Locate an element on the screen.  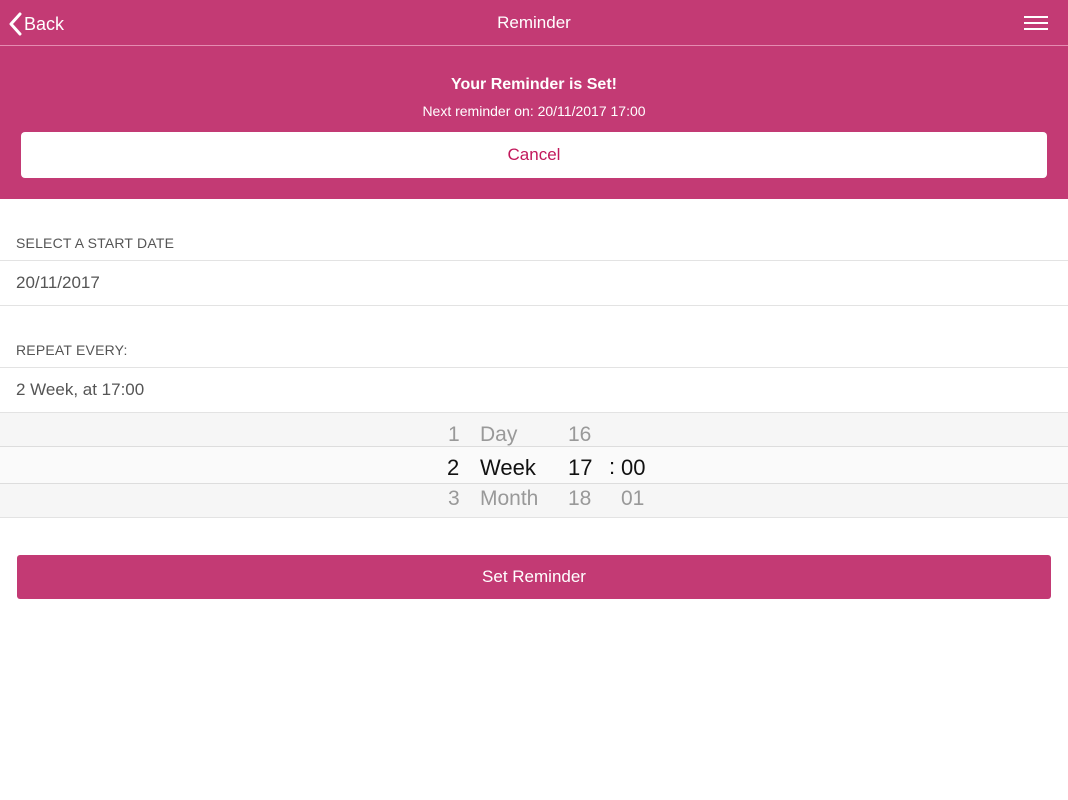
picker-minute-option: 01 is located at coordinates (632, 499).